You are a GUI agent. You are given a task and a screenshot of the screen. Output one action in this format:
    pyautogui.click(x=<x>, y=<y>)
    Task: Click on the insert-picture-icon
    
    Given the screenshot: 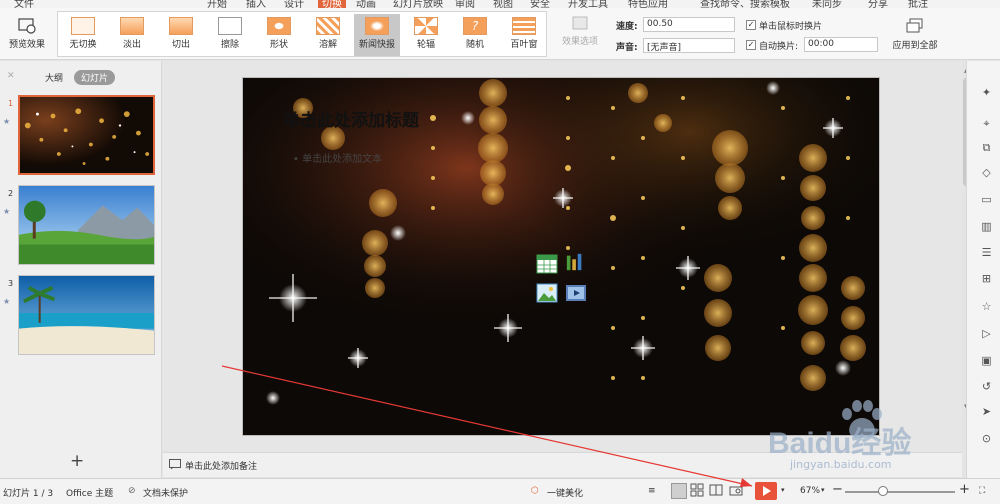 What is the action you would take?
    pyautogui.click(x=547, y=293)
    